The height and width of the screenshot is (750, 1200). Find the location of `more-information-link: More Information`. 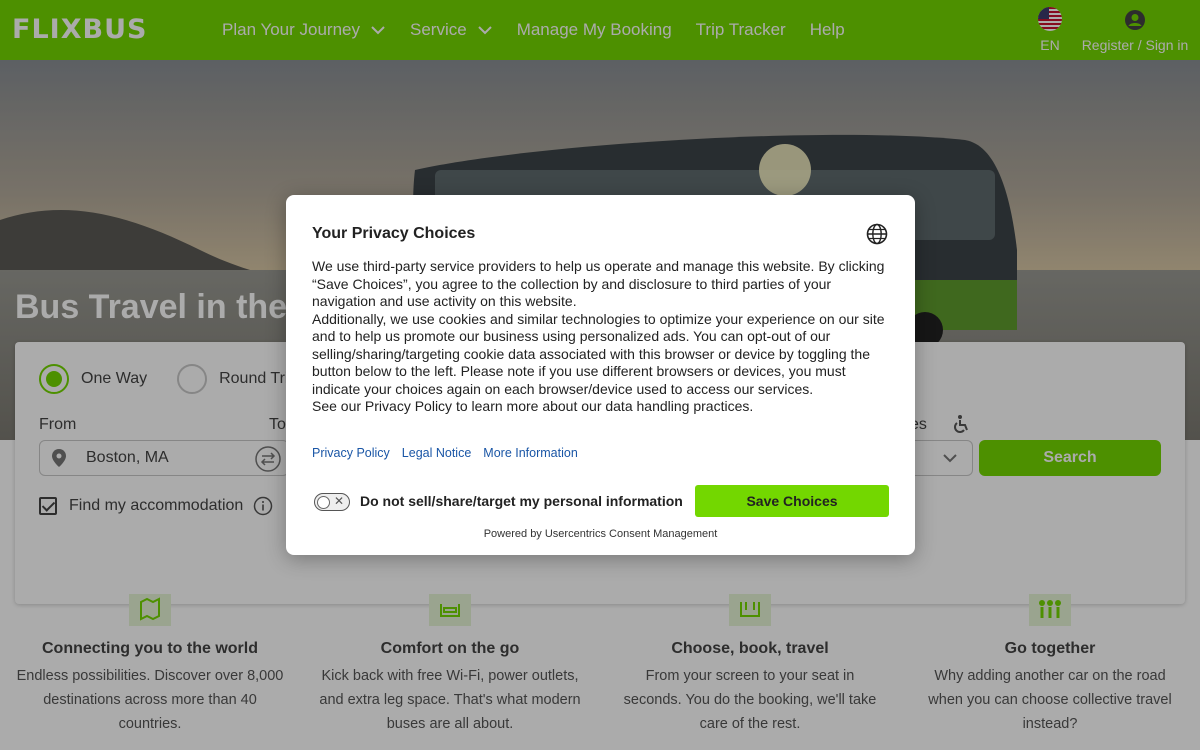

more-information-link: More Information is located at coordinates (530, 453).